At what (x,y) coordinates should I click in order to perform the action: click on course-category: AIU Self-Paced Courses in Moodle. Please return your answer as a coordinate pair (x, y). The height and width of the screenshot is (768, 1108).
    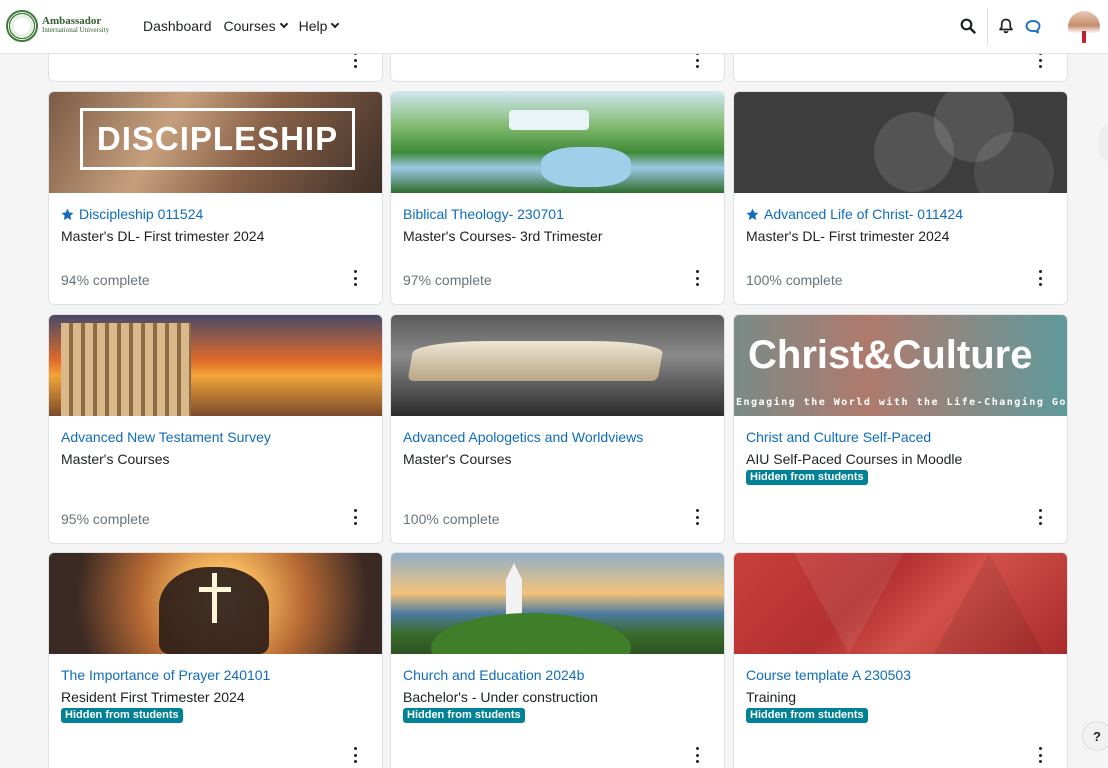
    Looking at the image, I should click on (854, 459).